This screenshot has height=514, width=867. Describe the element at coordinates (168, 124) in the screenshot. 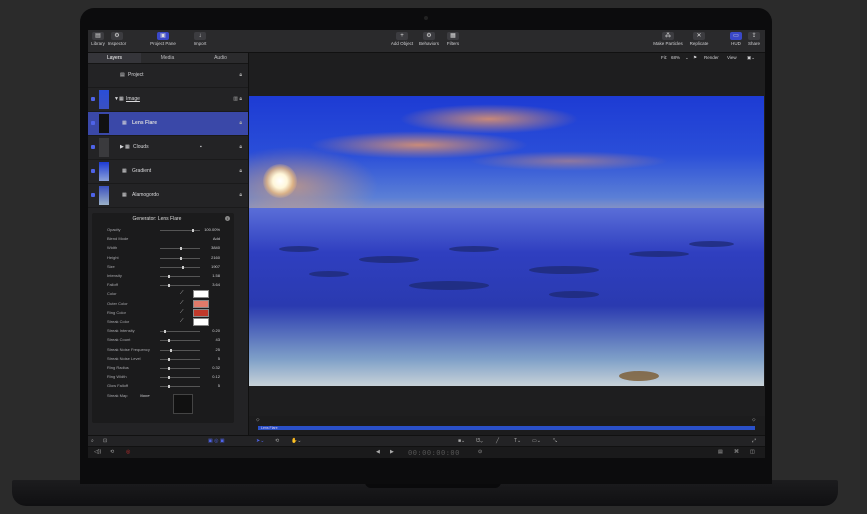

I see `layer-row-lens-flare: ▦ Lens Flare 🔒︎` at that location.